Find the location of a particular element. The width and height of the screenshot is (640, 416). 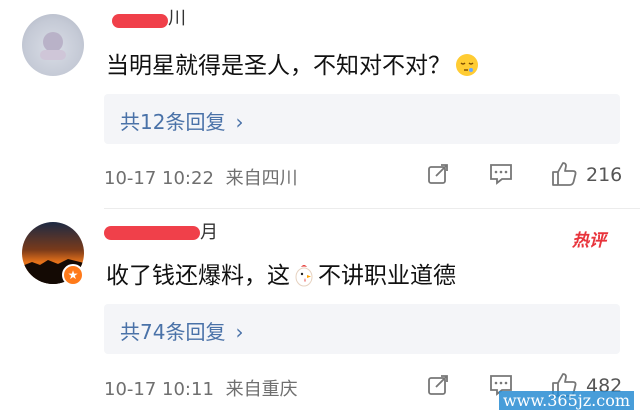

comment-text-part-2: 不讲职业道德 is located at coordinates (387, 276).